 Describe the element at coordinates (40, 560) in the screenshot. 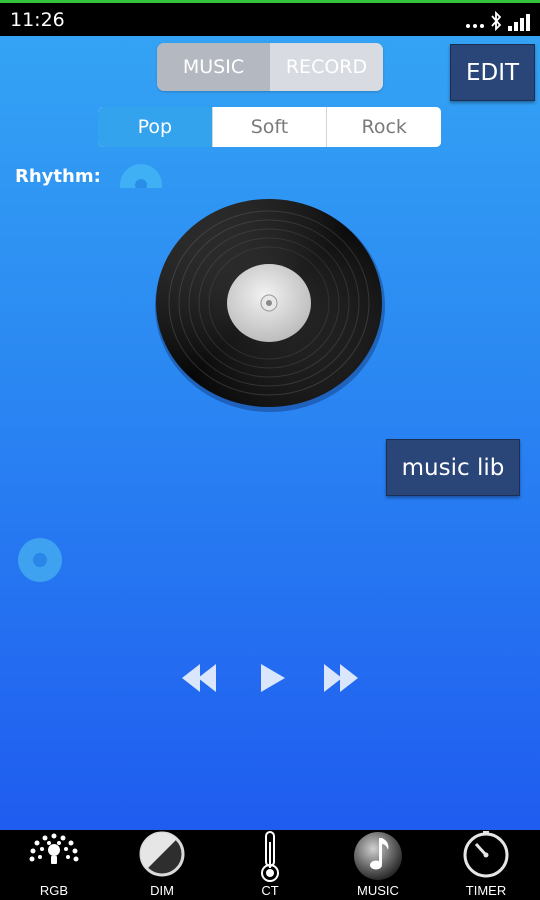

I see `progress-slider-knob` at that location.